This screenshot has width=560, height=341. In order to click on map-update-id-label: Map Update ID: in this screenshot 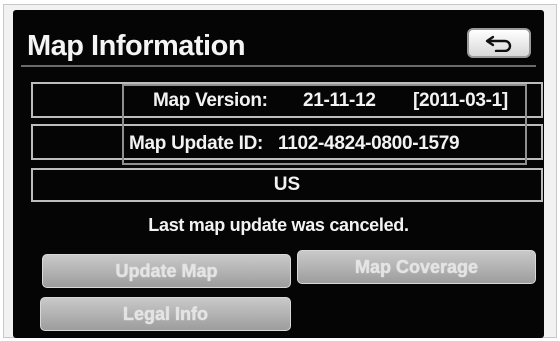, I will do `click(196, 143)`.